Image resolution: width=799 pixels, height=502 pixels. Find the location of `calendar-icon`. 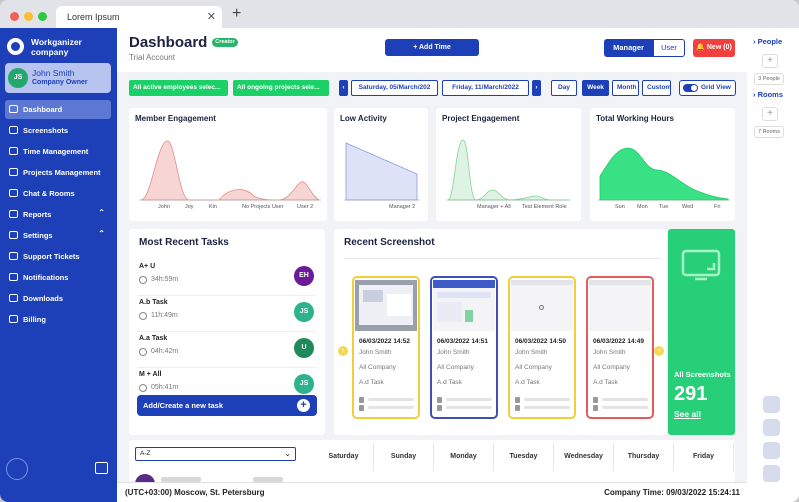

calendar-icon is located at coordinates (13, 151).